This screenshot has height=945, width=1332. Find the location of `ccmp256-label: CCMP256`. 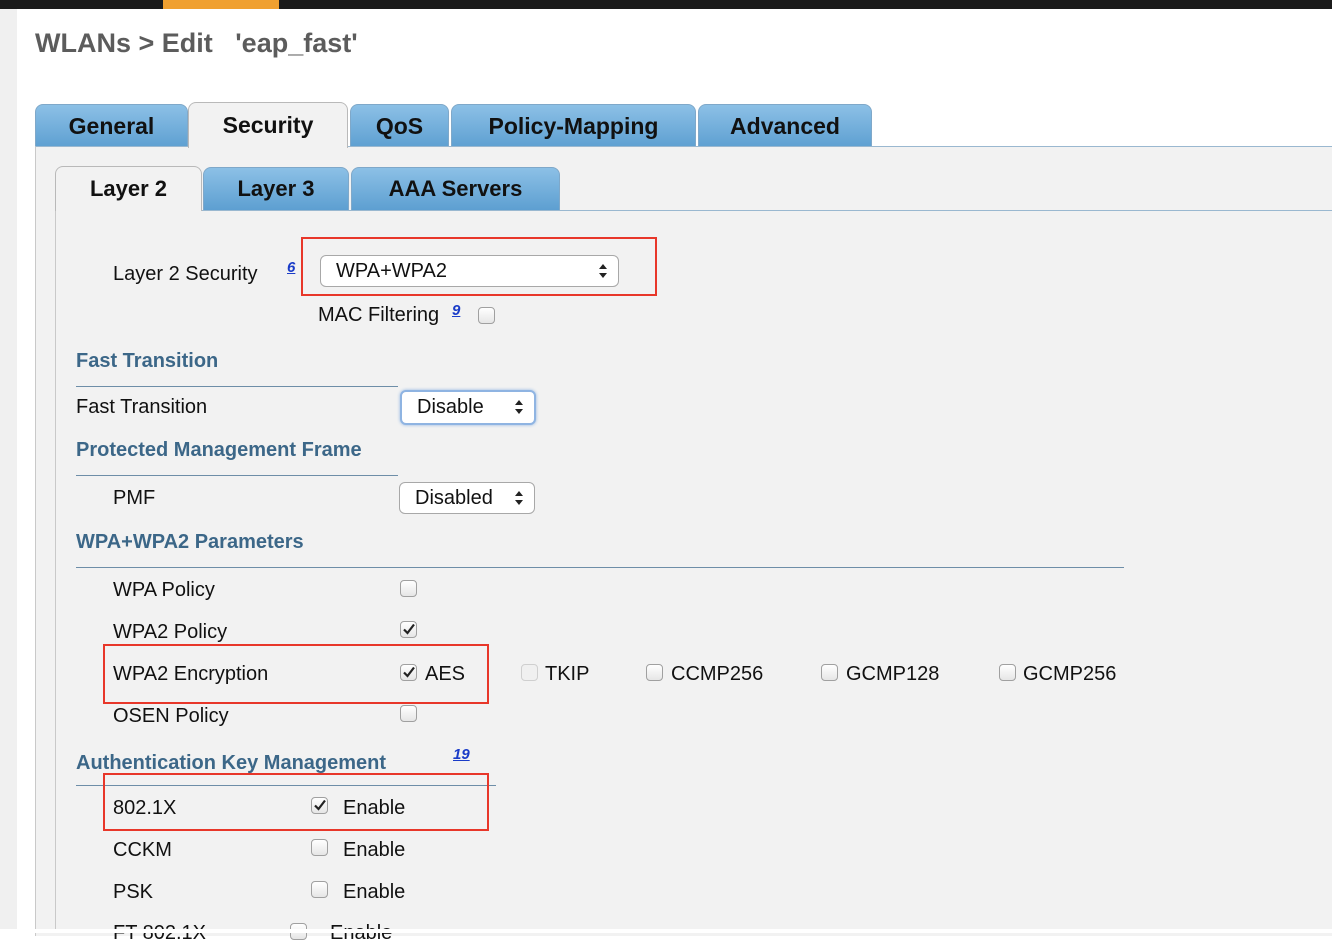

ccmp256-label: CCMP256 is located at coordinates (717, 674).